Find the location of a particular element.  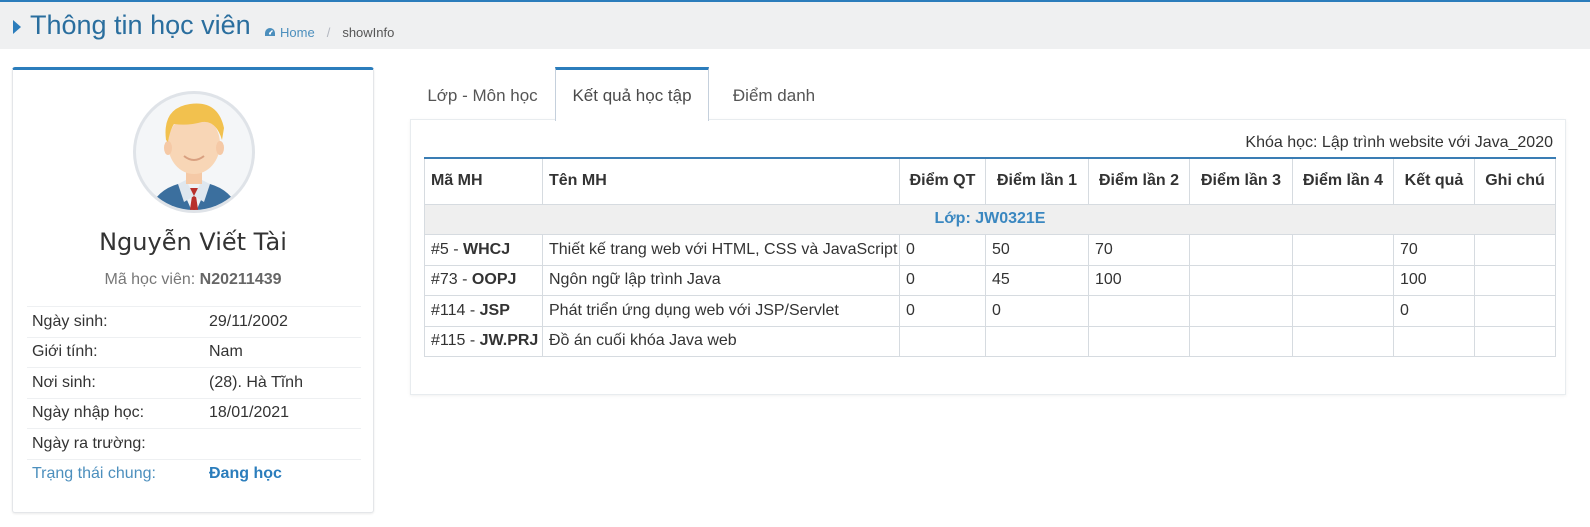

tab-bar: Lớp - Môn học Kết quả học tập Điểm danh is located at coordinates (988, 94).